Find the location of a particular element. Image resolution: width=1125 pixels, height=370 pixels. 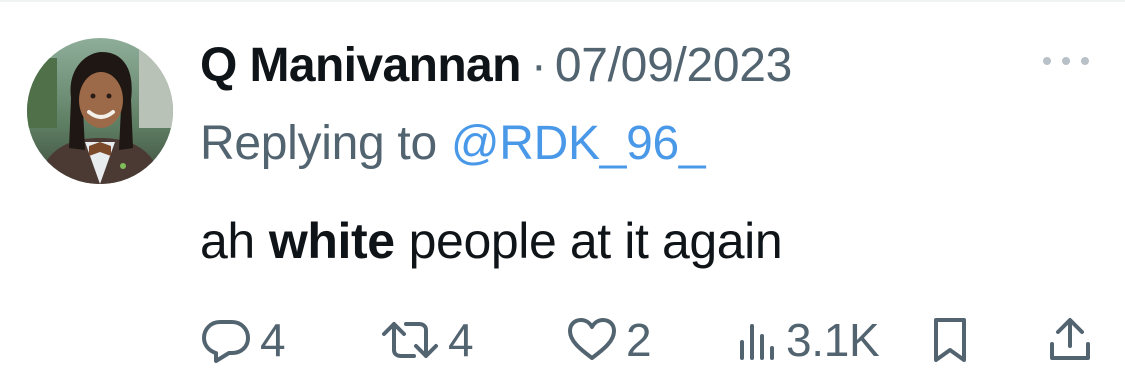

like-button: 2 is located at coordinates (609, 340).